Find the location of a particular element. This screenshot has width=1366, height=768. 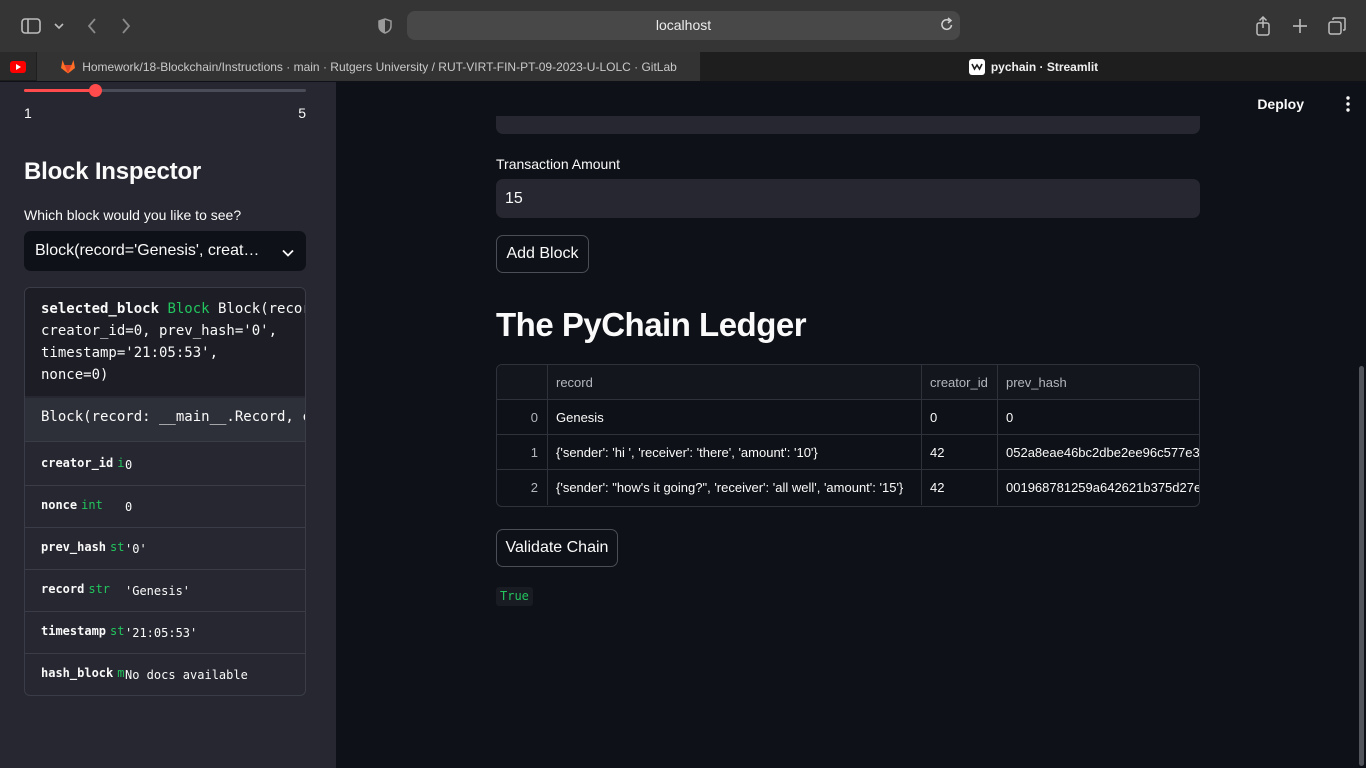

attribute-name: timestampstr is located at coordinates (83, 633).